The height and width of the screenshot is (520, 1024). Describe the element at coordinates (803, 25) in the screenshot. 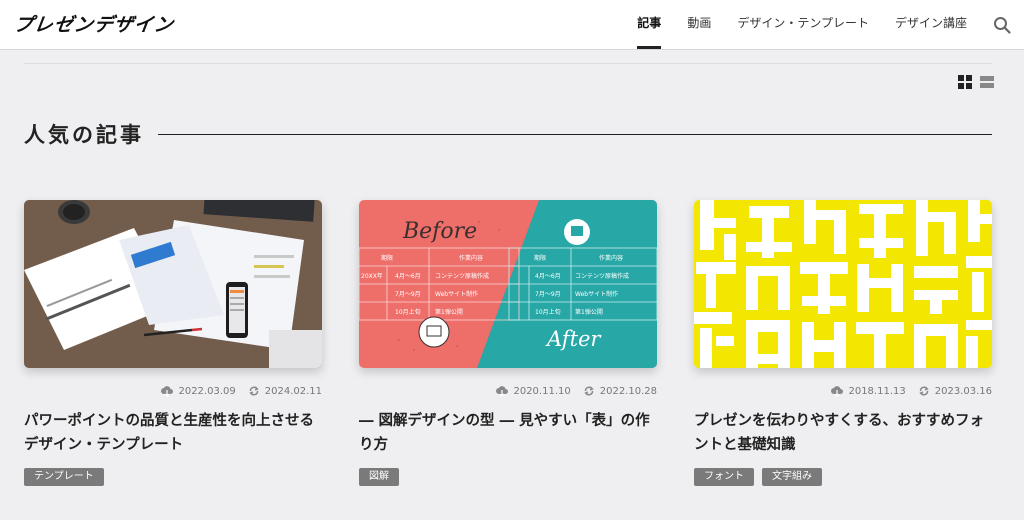

I see `nav-item-templates: デザイン・テンプレート` at that location.